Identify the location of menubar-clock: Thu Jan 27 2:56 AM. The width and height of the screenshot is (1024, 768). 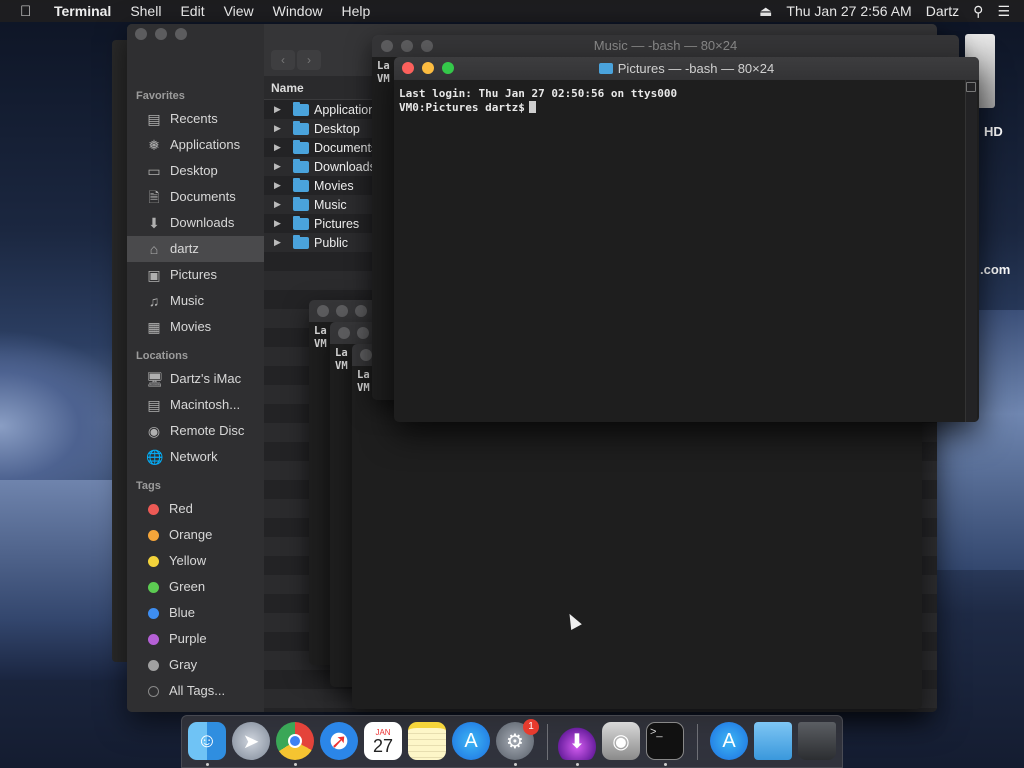
(848, 11).